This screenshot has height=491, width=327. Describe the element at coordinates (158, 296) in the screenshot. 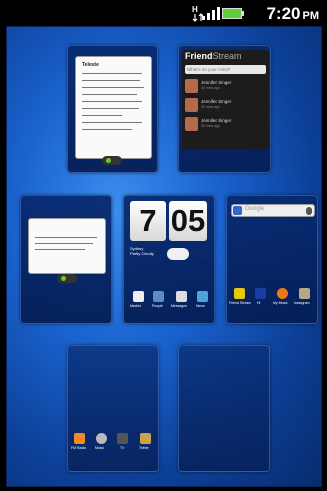

I see `people-icon` at that location.